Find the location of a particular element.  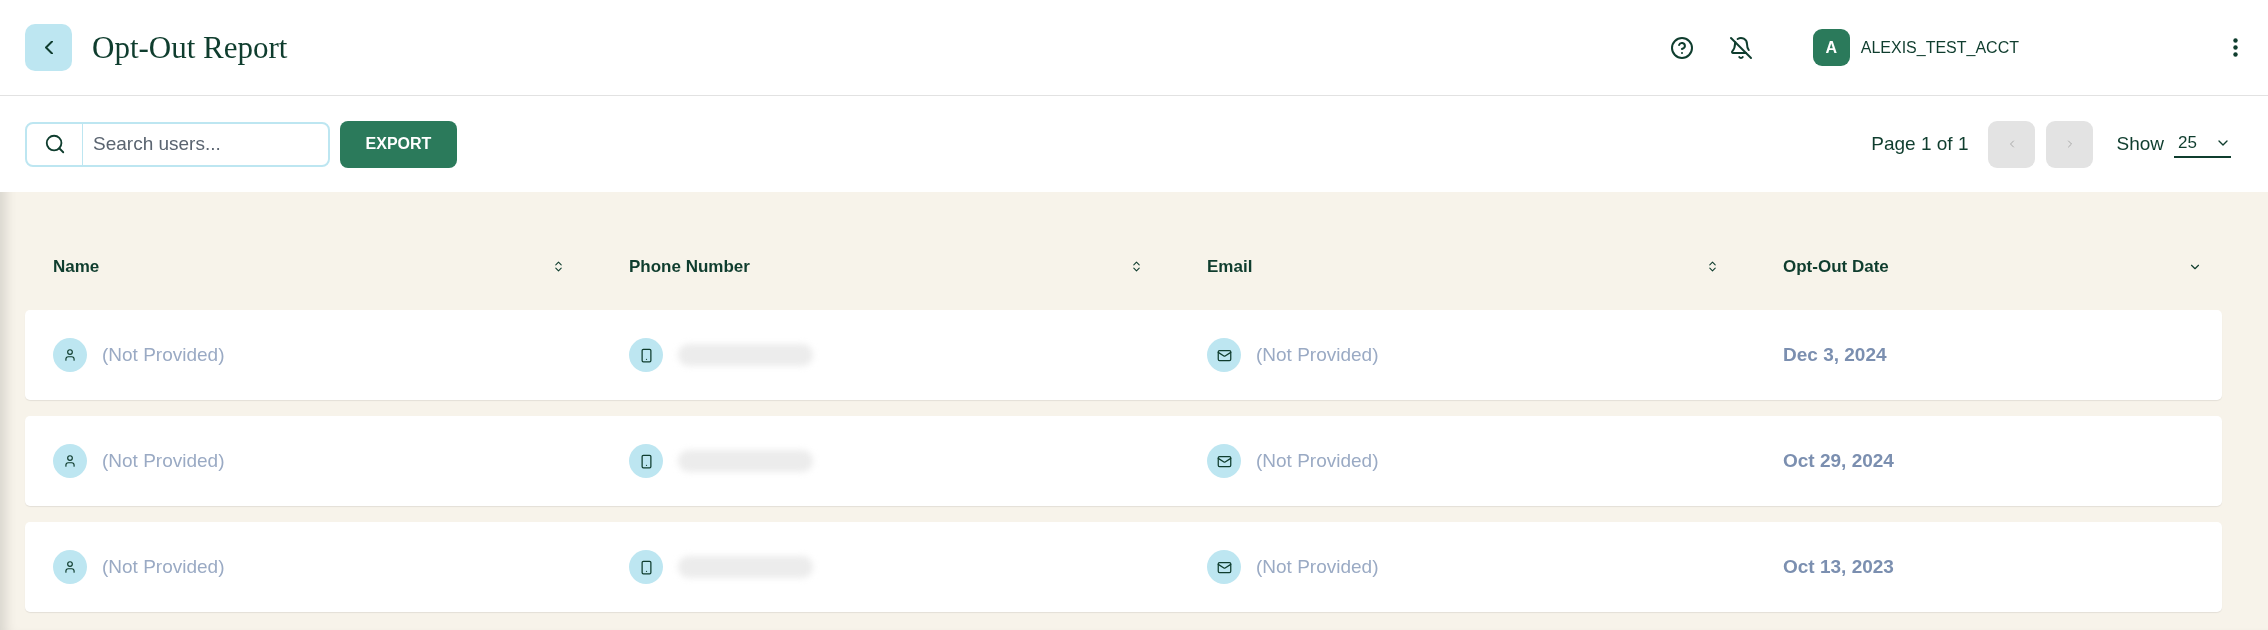

page-size-select: 25 is located at coordinates (2202, 144).